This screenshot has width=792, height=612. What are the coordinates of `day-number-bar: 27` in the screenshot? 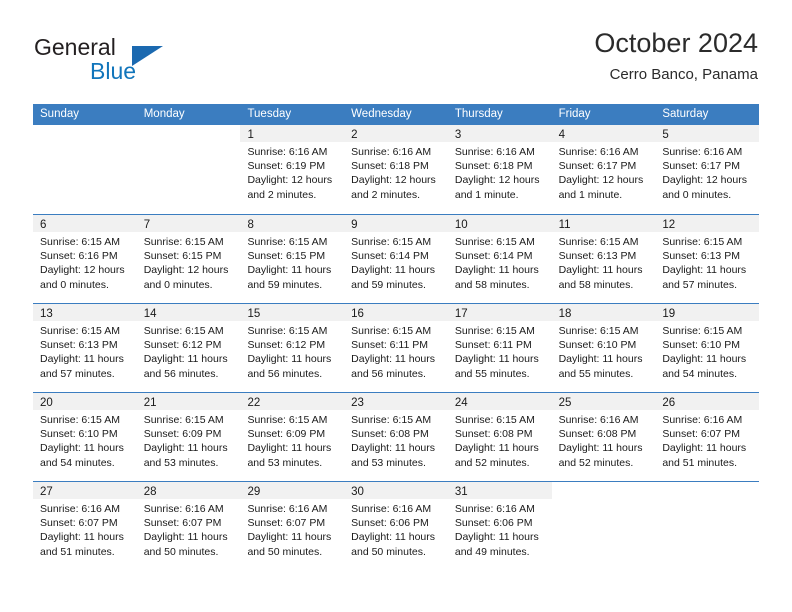 It's located at (85, 490).